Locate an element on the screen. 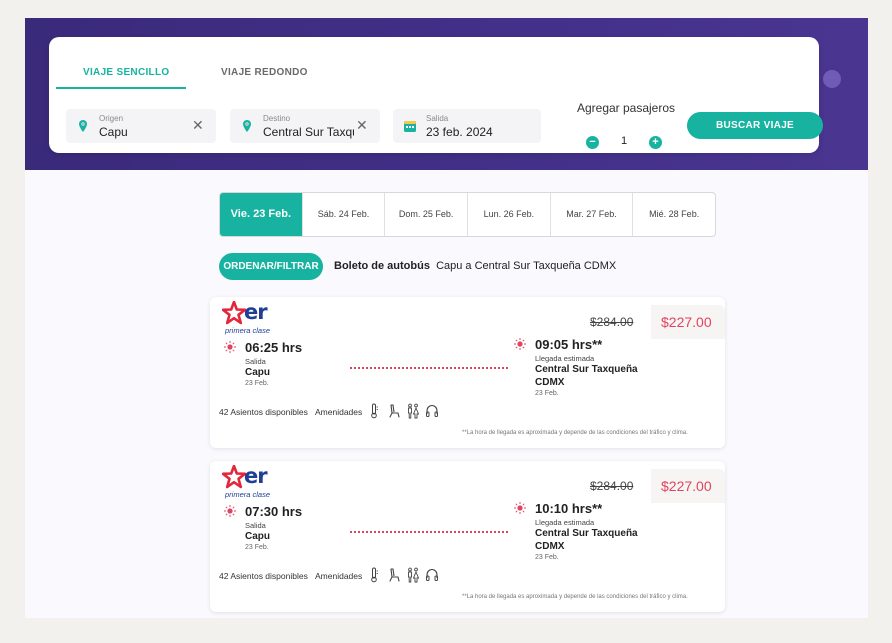  origin-input: Capu is located at coordinates (144, 132).